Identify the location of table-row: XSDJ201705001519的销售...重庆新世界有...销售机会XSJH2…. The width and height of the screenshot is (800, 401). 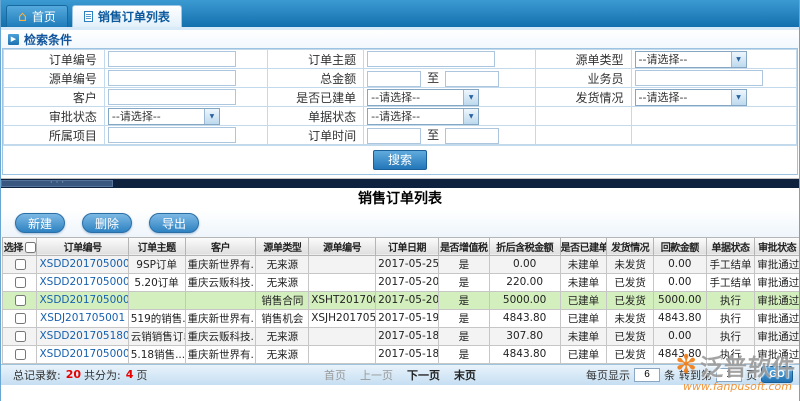
(400, 318).